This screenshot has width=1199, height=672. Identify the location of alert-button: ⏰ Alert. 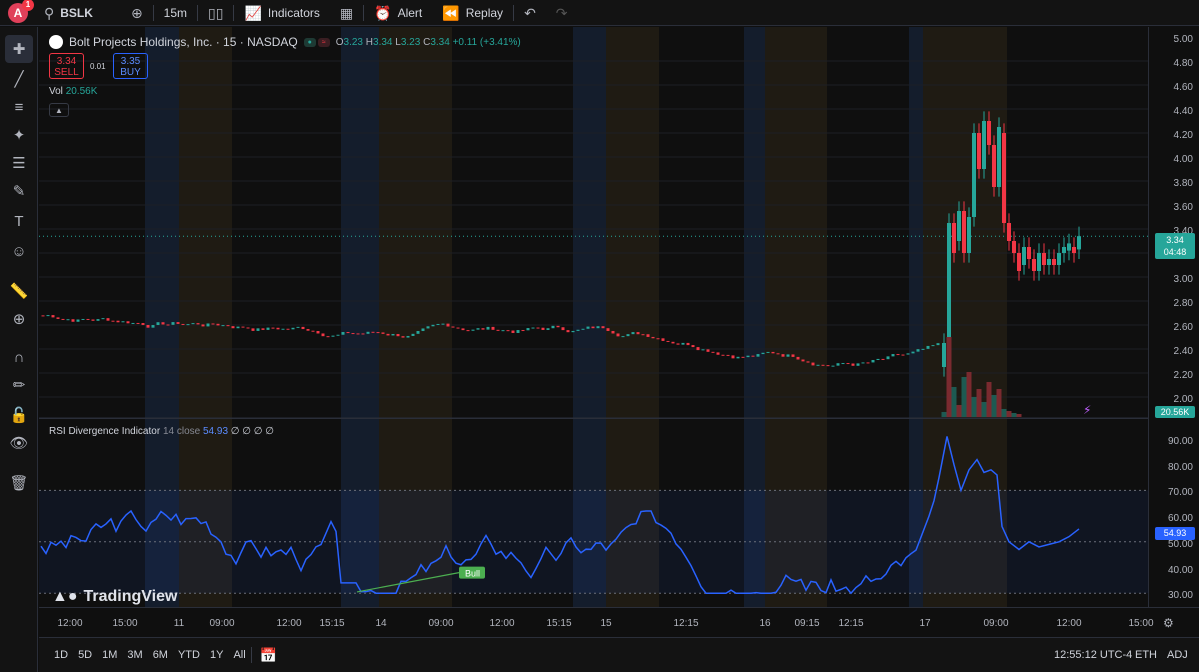
(398, 13).